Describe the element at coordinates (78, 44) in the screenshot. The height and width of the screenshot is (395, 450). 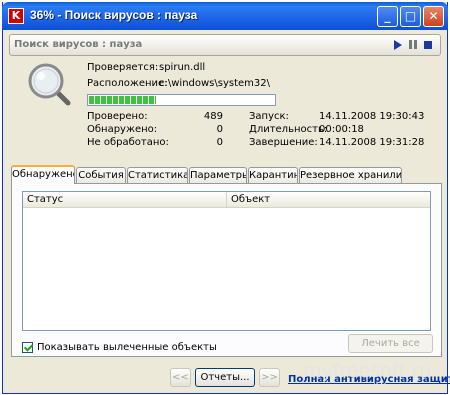
I see `task-title: Поиск вирусов : пауза` at that location.